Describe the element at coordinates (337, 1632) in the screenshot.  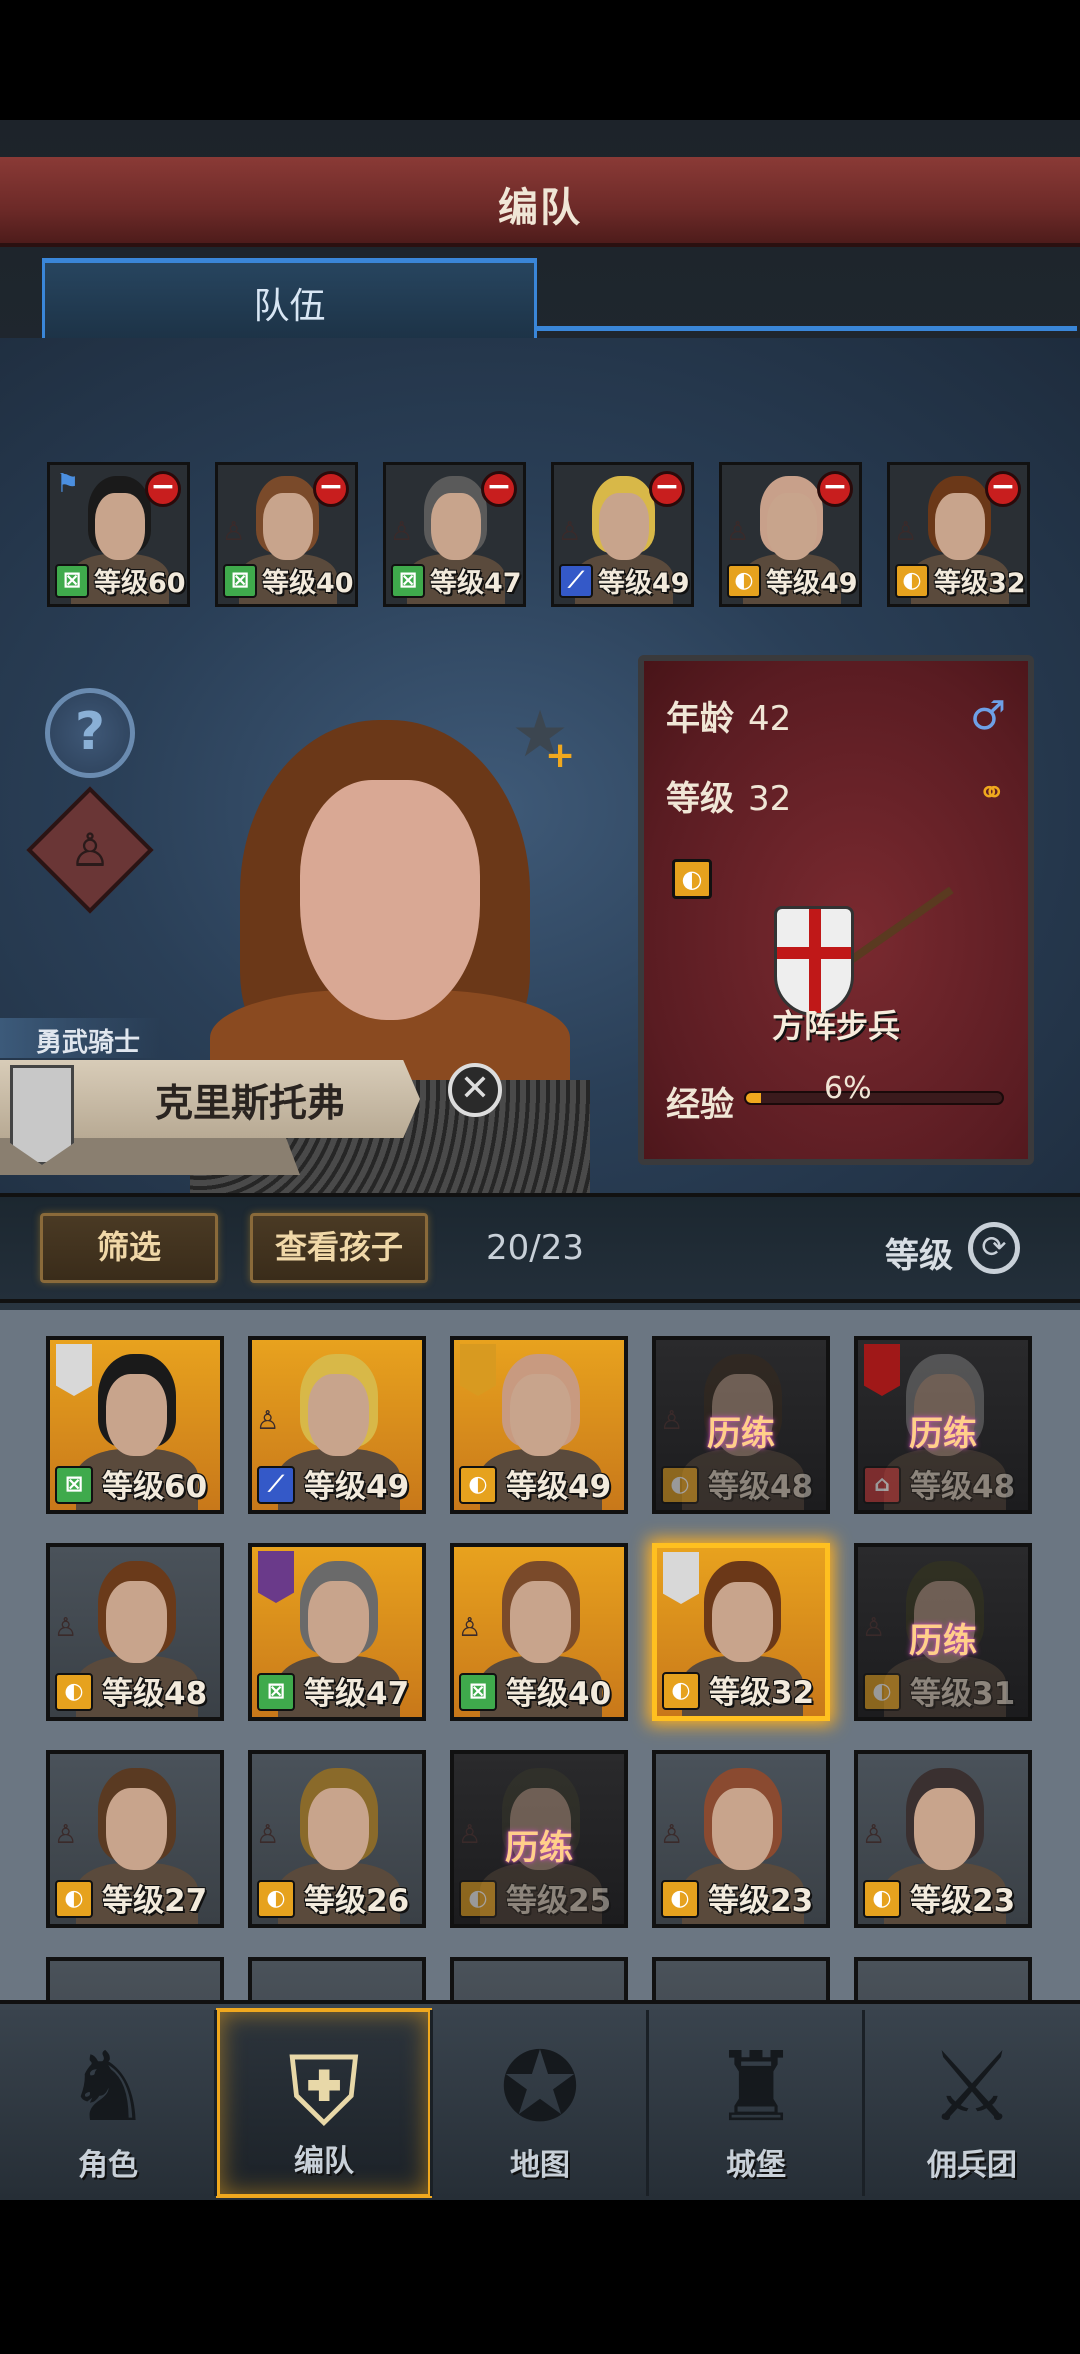
I see `roster-card: ⊠ 等级47` at that location.